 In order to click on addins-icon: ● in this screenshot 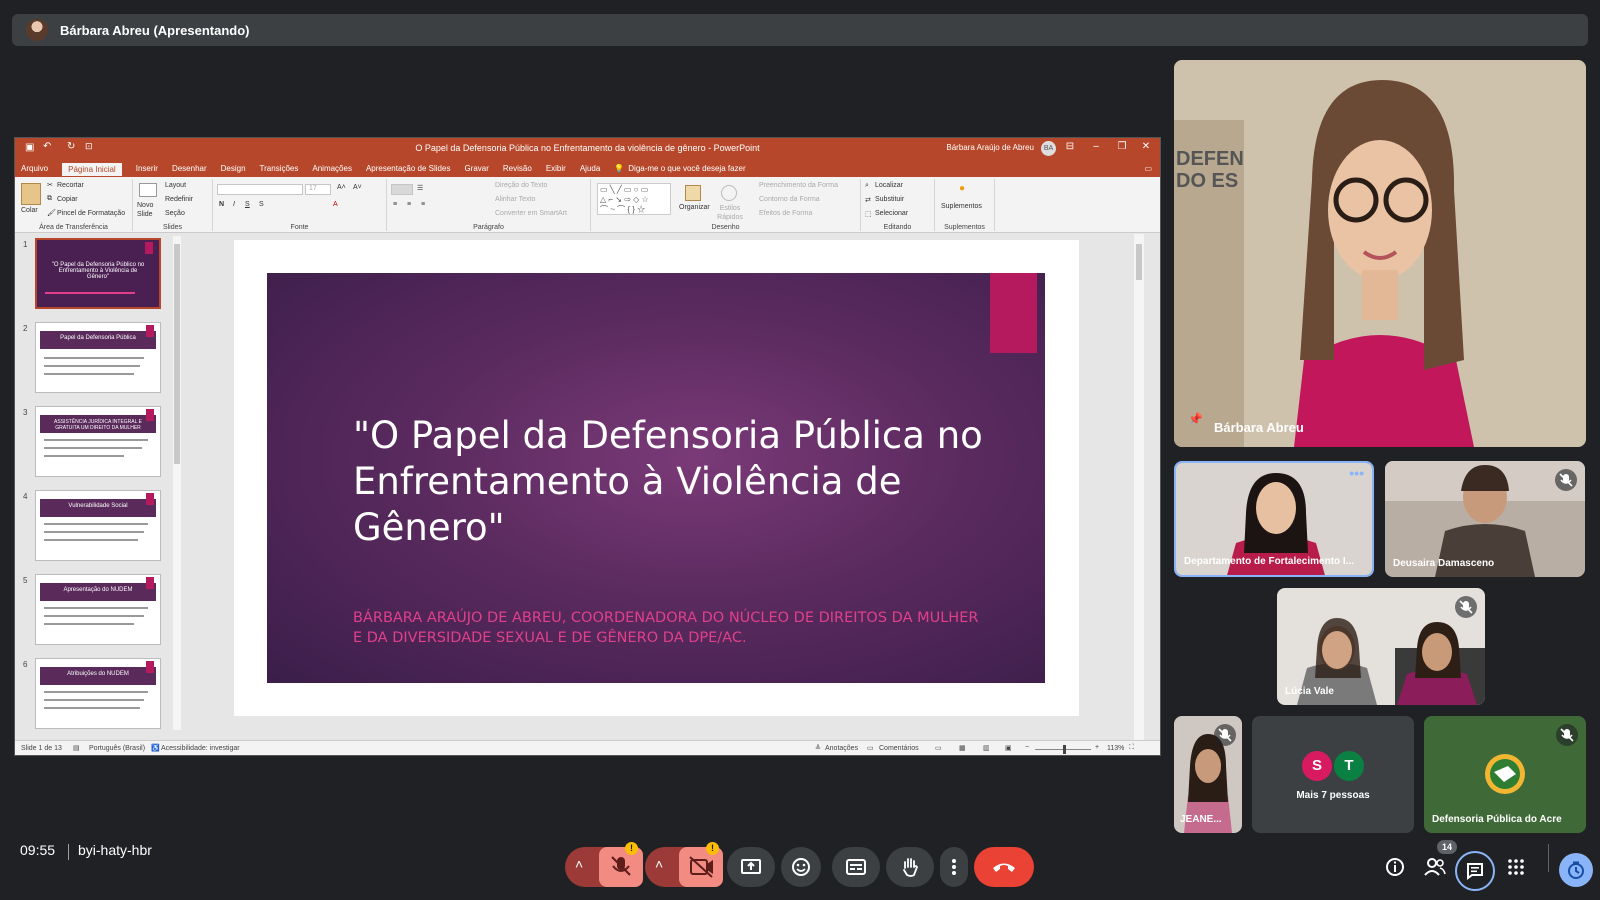, I will do `click(962, 188)`.